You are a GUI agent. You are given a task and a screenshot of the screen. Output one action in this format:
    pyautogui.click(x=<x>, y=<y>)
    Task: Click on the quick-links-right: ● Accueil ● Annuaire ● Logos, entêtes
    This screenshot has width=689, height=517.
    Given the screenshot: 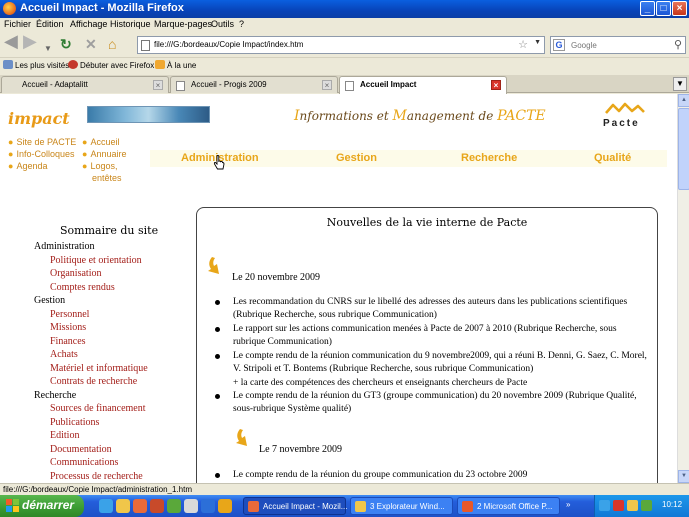 What is the action you would take?
    pyautogui.click(x=104, y=160)
    